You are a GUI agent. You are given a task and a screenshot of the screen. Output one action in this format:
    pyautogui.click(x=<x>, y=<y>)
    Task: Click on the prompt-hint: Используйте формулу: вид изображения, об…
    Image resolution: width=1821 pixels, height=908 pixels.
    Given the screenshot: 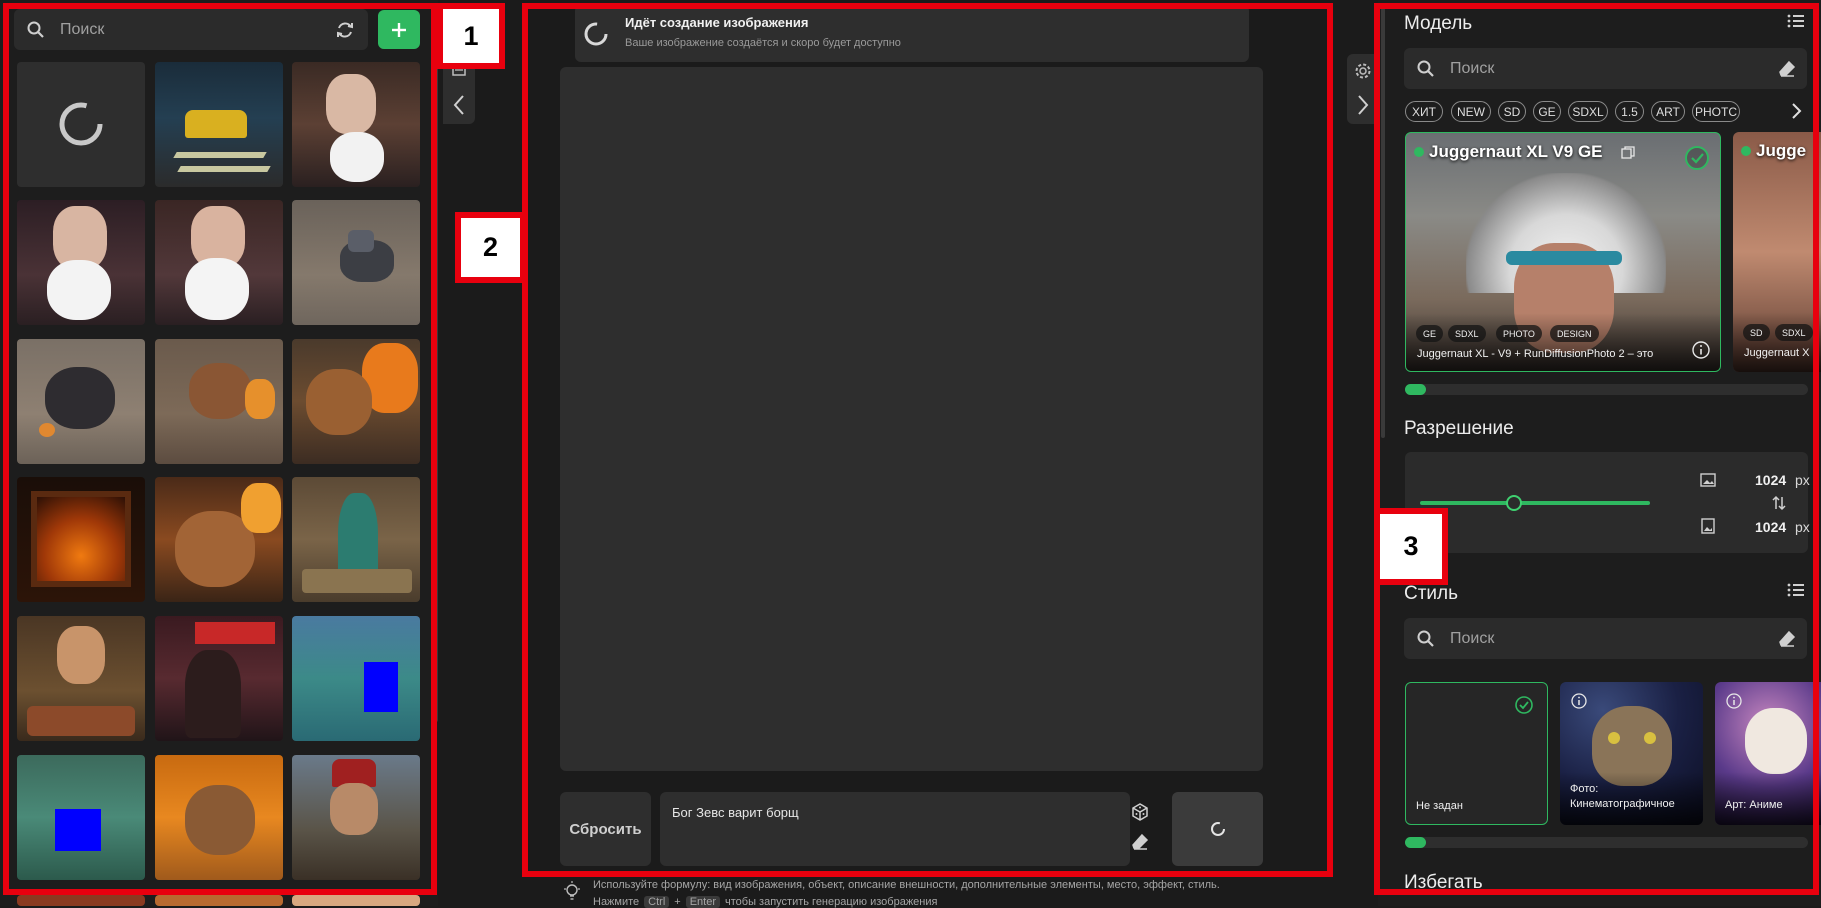 What is the action you would take?
    pyautogui.click(x=906, y=885)
    